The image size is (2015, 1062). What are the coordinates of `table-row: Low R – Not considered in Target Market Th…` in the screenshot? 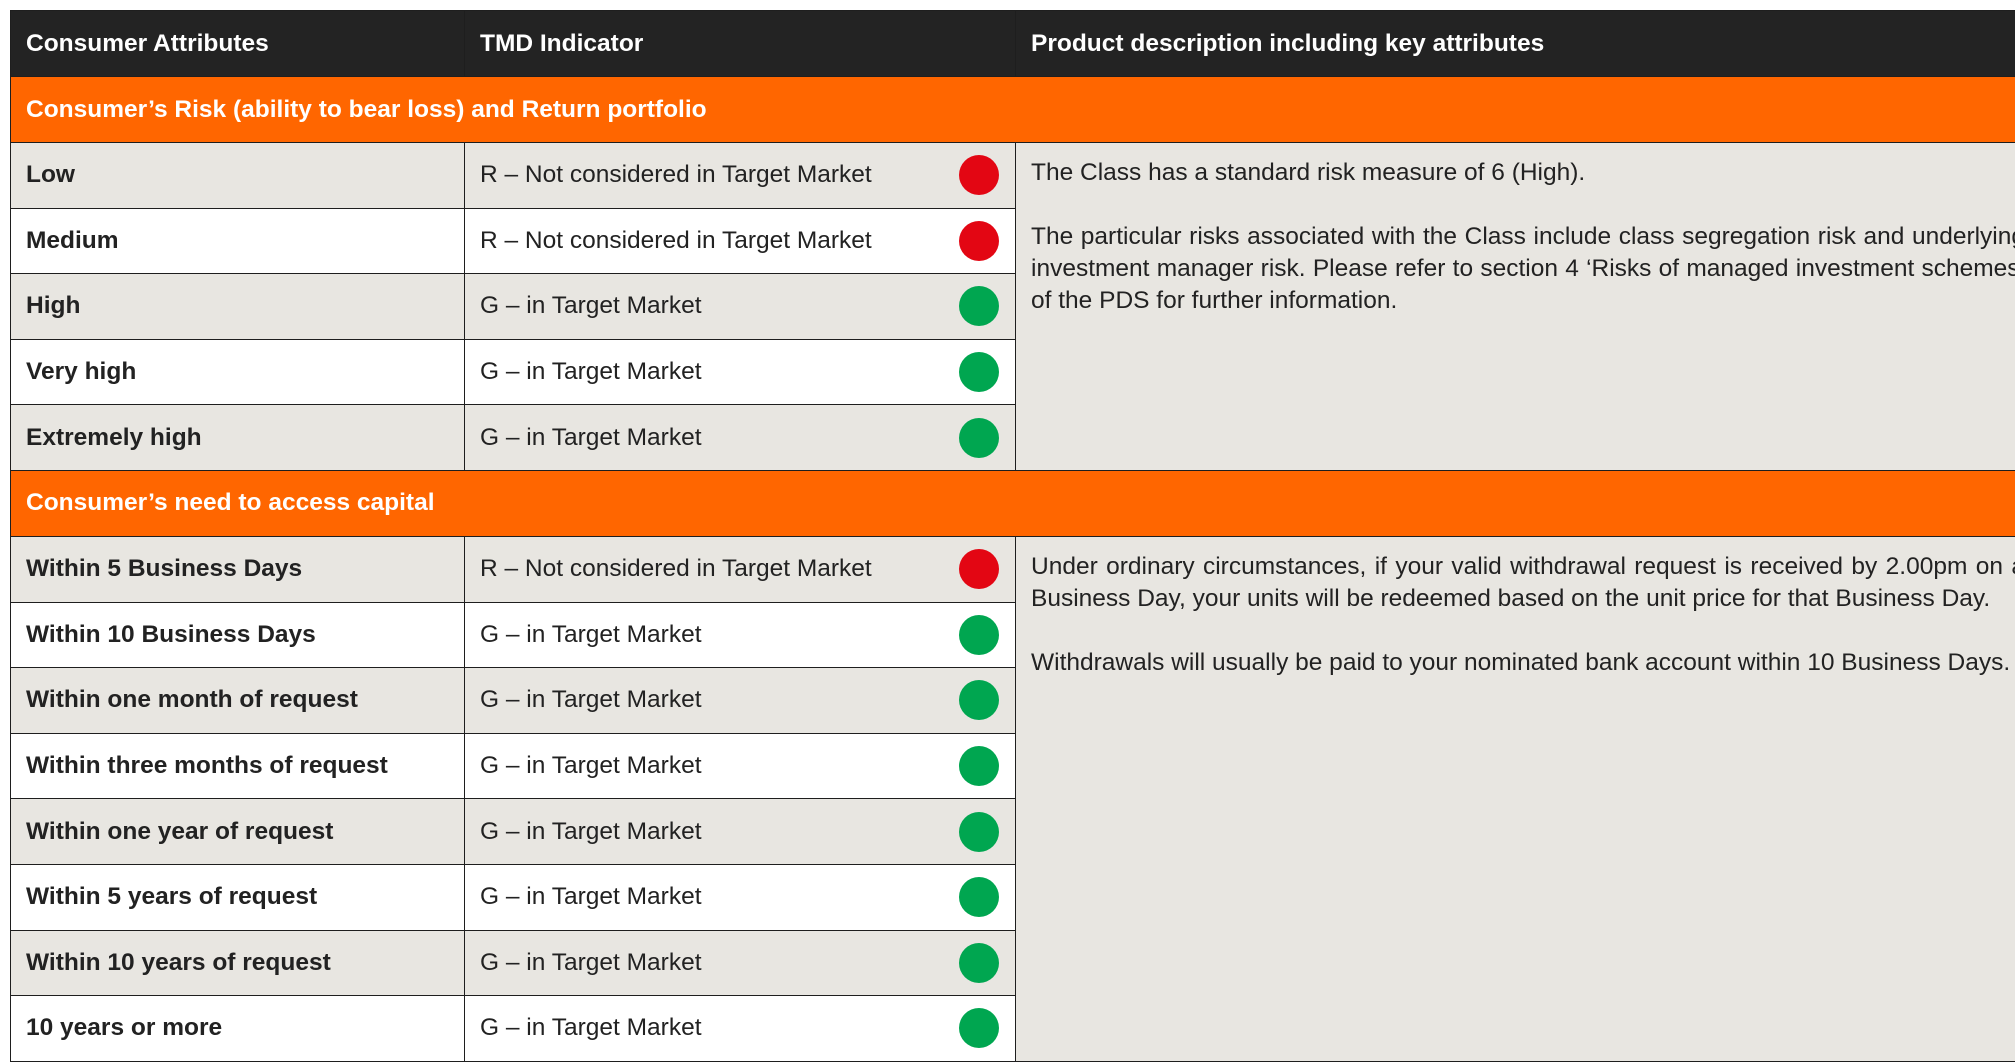 It's located at (1013, 176).